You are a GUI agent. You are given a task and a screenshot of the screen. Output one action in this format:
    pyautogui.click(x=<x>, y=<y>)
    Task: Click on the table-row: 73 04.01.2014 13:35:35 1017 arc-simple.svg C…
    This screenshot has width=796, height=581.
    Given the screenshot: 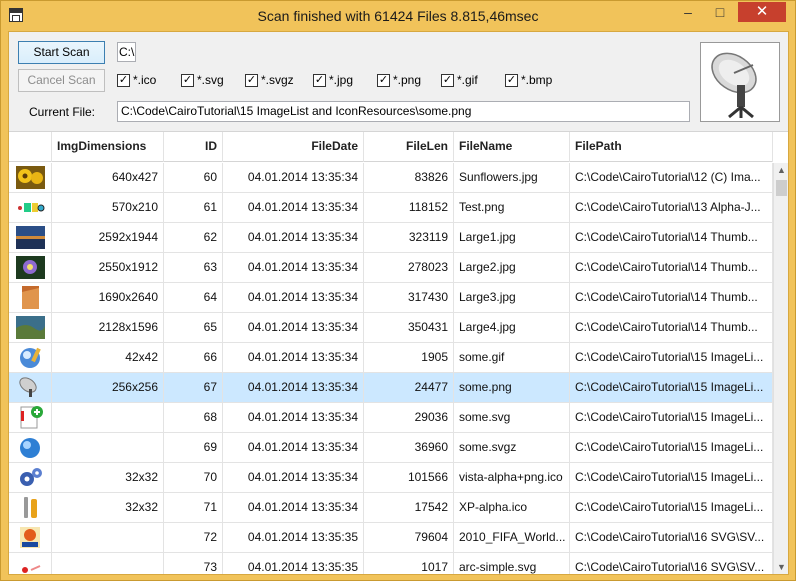 What is the action you would take?
    pyautogui.click(x=391, y=563)
    